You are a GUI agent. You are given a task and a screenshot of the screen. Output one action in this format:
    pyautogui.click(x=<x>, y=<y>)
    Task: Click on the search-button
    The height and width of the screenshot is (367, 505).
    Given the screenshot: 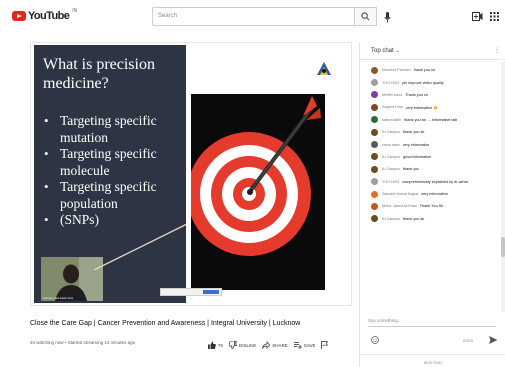 What is the action you would take?
    pyautogui.click(x=366, y=16)
    